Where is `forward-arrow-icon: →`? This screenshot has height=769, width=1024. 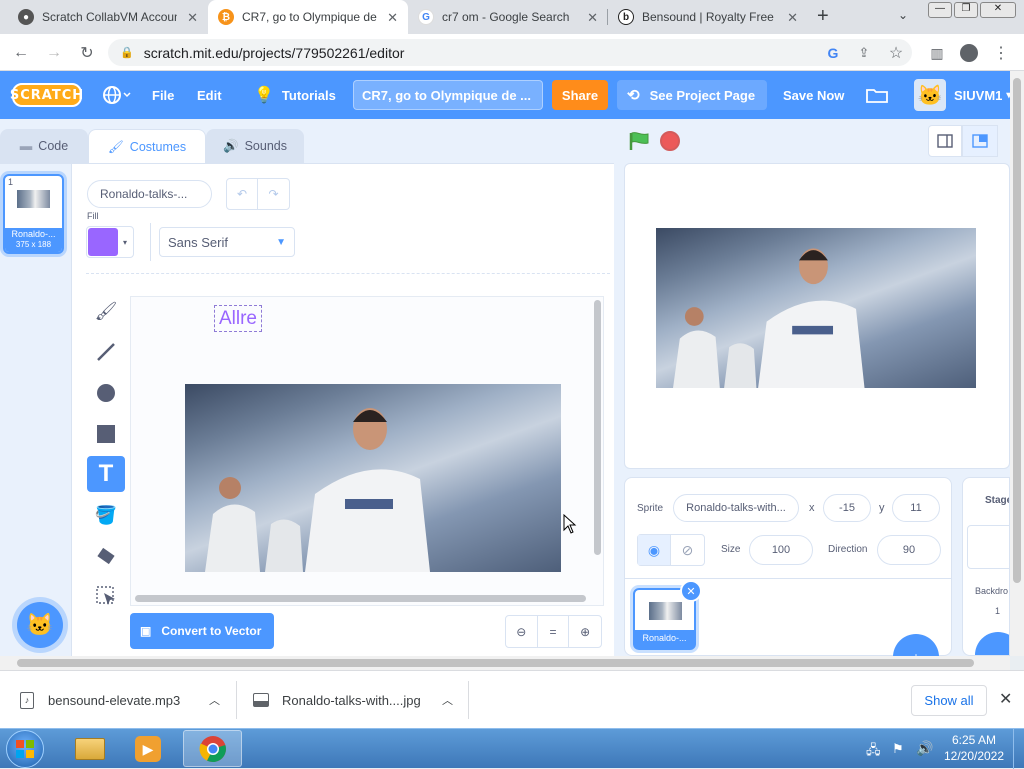 forward-arrow-icon: → is located at coordinates (54, 53).